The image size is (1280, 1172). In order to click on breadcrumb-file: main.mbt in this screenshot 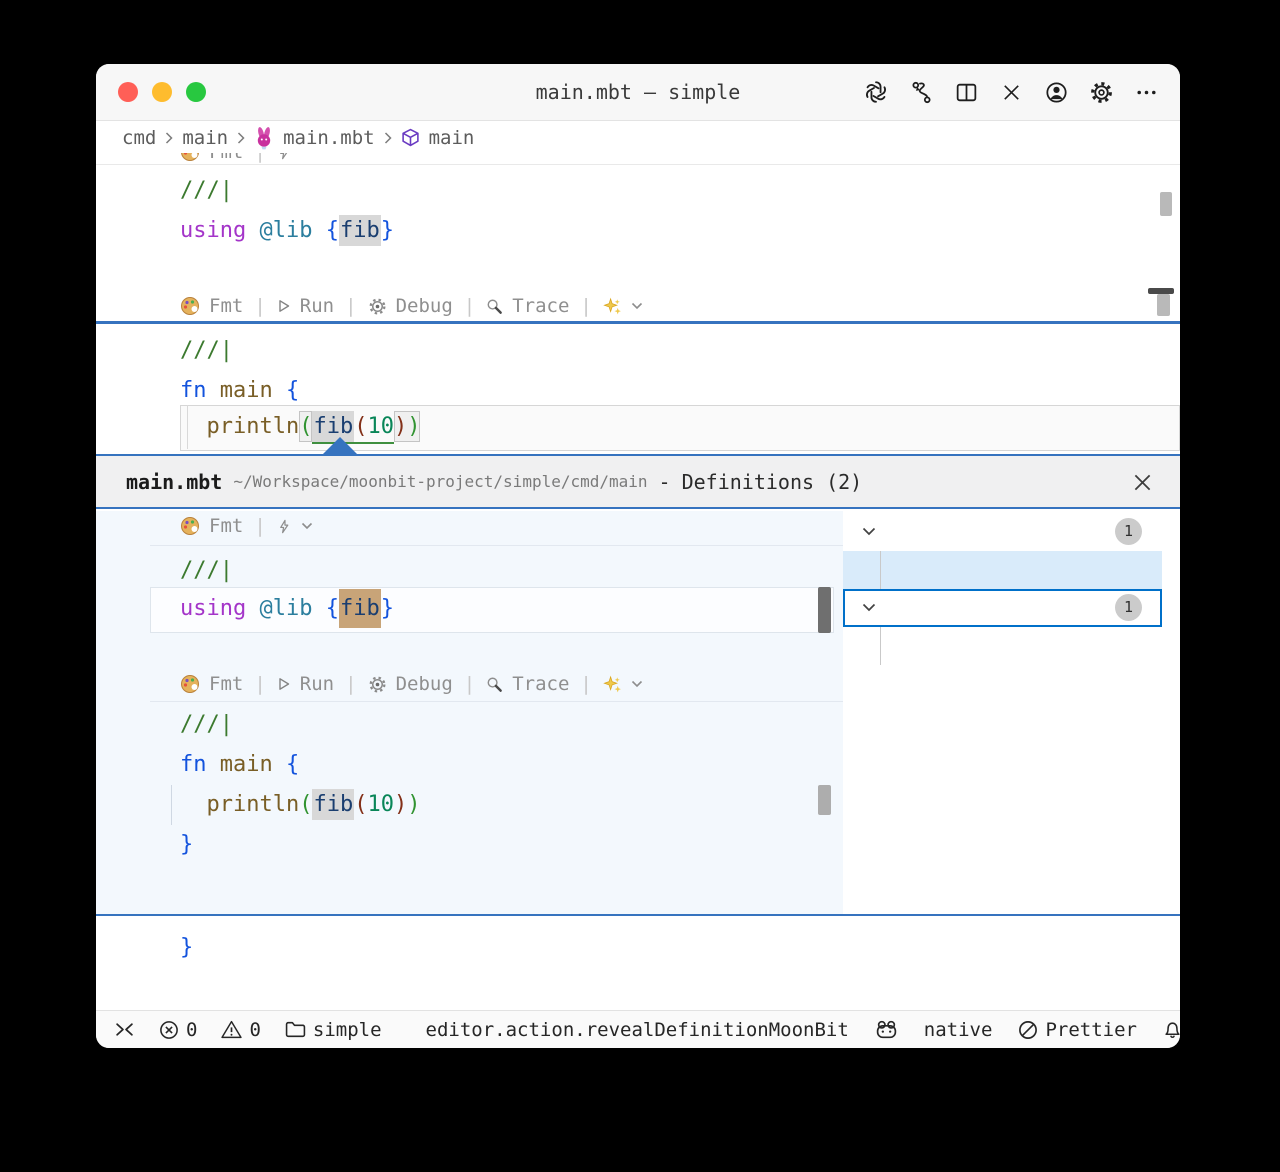, I will do `click(329, 138)`.